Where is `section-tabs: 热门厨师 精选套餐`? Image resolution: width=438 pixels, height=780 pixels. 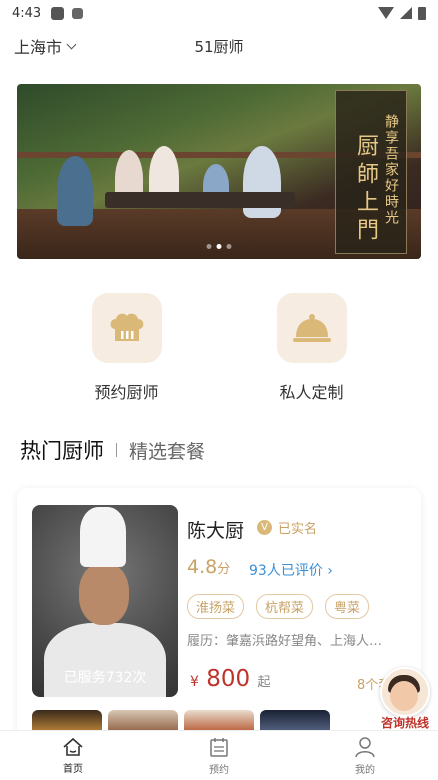
section-tabs: 热门厨师 精选套餐 is located at coordinates (219, 450).